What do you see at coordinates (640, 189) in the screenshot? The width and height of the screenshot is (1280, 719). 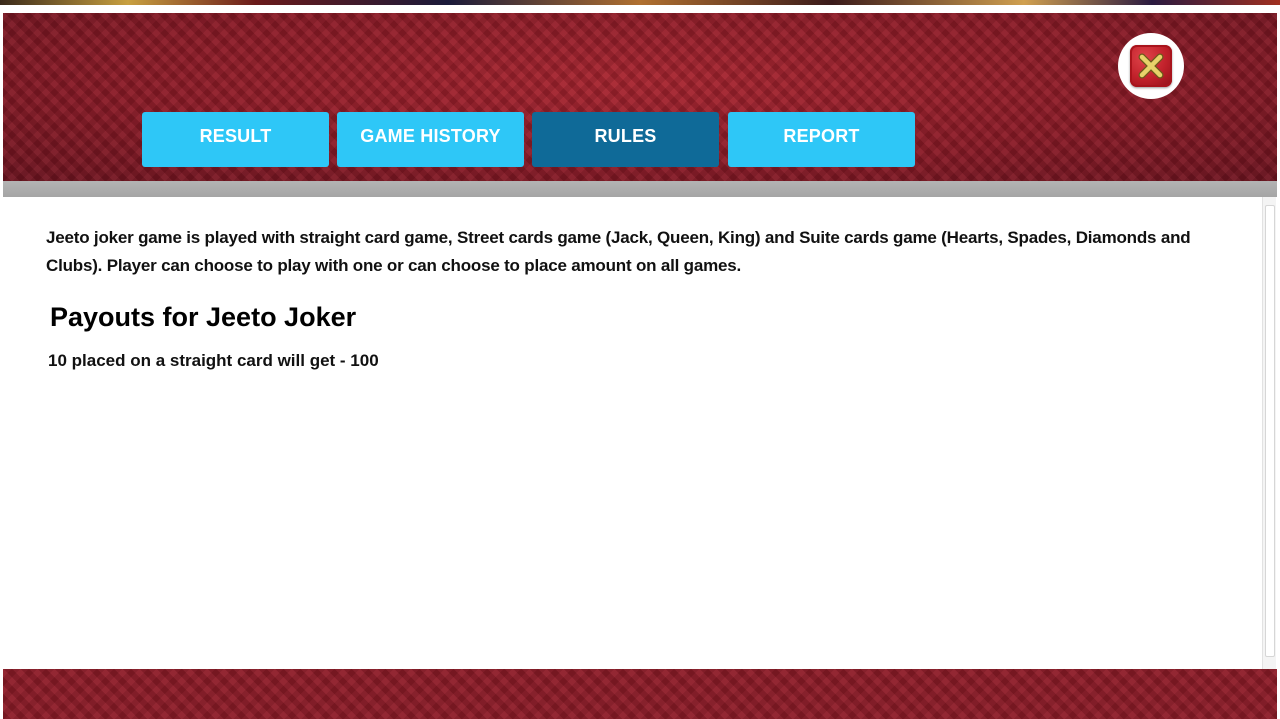 I see `content-header-bar` at bounding box center [640, 189].